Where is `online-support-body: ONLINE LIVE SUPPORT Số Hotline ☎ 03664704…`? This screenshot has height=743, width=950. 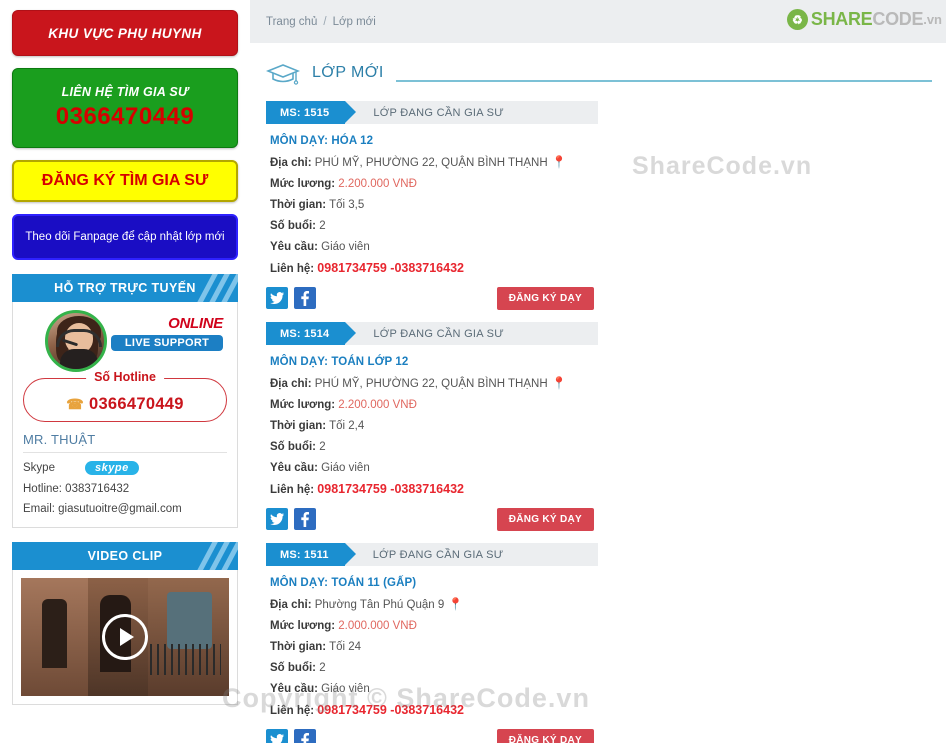
online-support-body: ONLINE LIVE SUPPORT Số Hotline ☎ 03664704… is located at coordinates (125, 415).